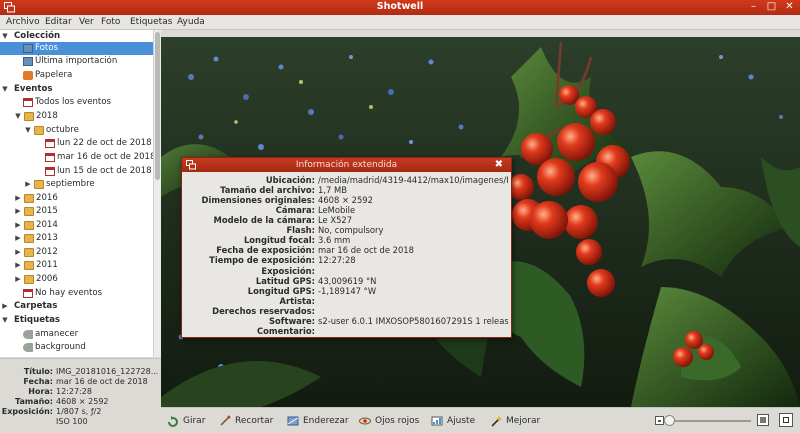 This screenshot has width=800, height=433. What do you see at coordinates (191, 165) in the screenshot?
I see `dialog-app-icon` at bounding box center [191, 165].